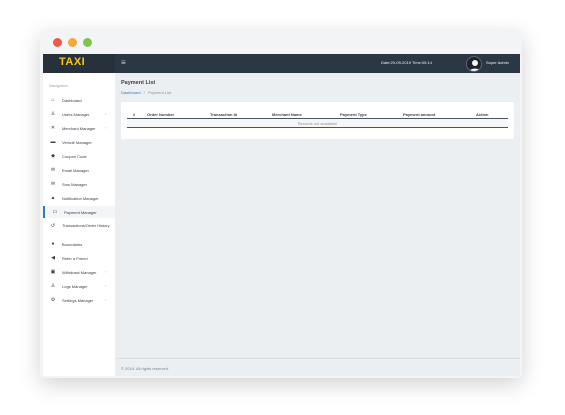  I want to click on sidebar-item-label: Coupon Code, so click(74, 156).